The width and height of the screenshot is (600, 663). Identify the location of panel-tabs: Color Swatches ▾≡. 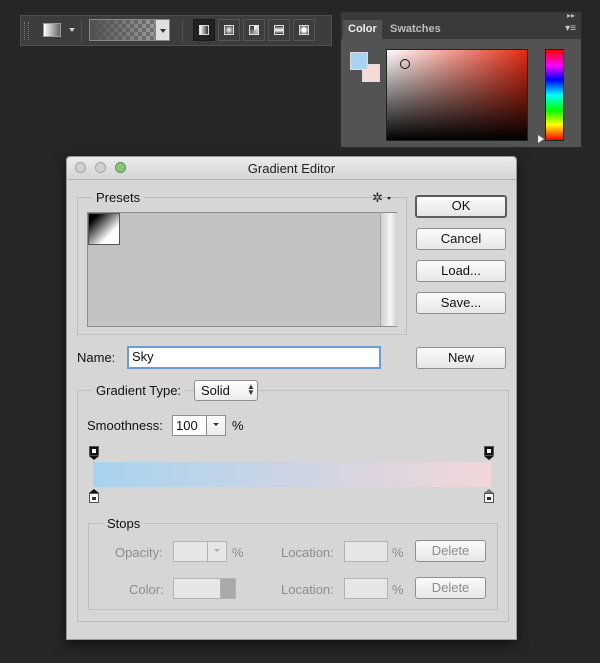
(461, 29).